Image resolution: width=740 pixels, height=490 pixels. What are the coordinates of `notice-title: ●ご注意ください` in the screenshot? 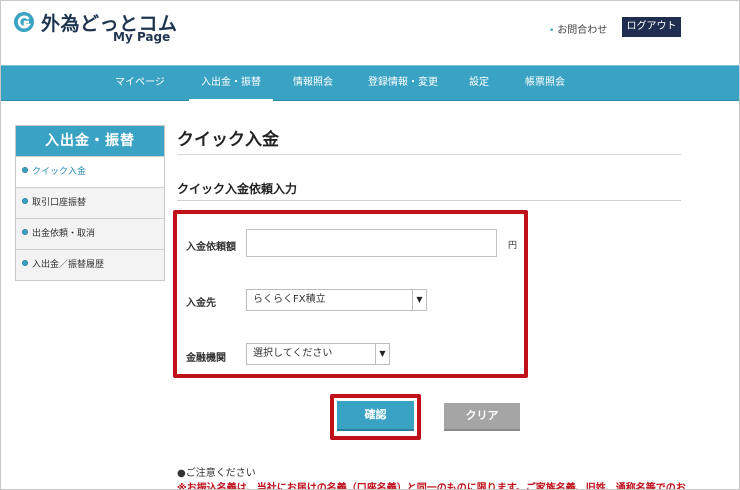 It's located at (216, 473).